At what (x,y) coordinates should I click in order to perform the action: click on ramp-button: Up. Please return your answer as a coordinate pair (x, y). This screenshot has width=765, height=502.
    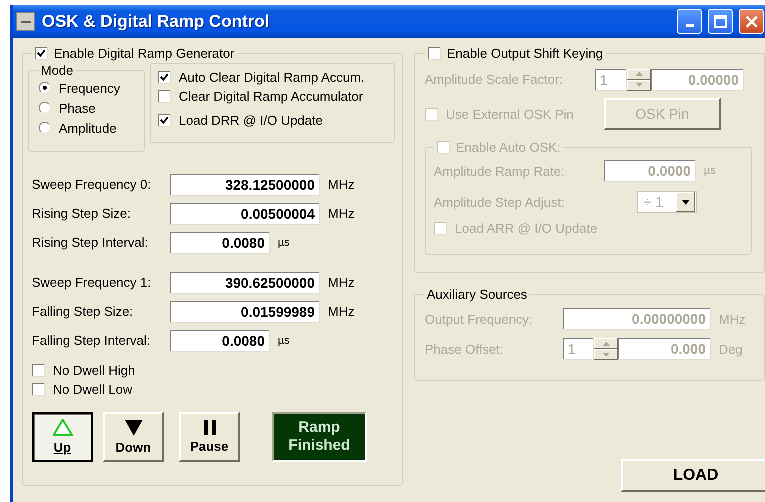
    Looking at the image, I should click on (62, 437).